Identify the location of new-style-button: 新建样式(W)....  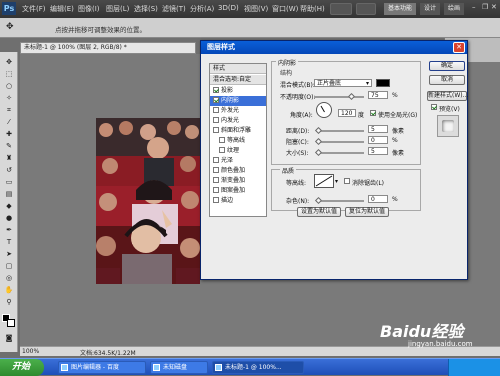
(447, 96).